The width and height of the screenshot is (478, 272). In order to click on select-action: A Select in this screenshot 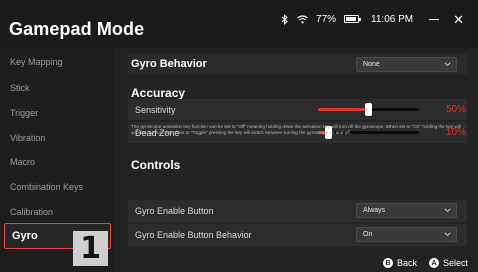, I will do `click(448, 263)`.